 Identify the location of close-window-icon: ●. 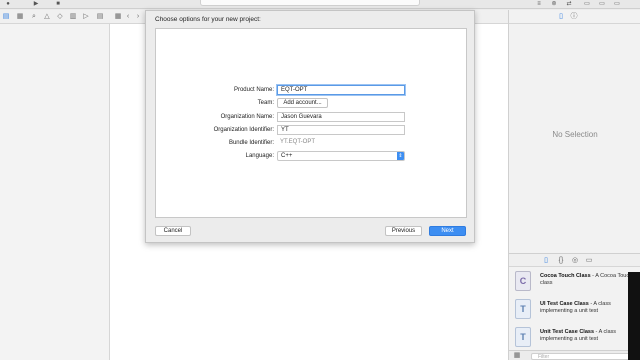
(8, 3).